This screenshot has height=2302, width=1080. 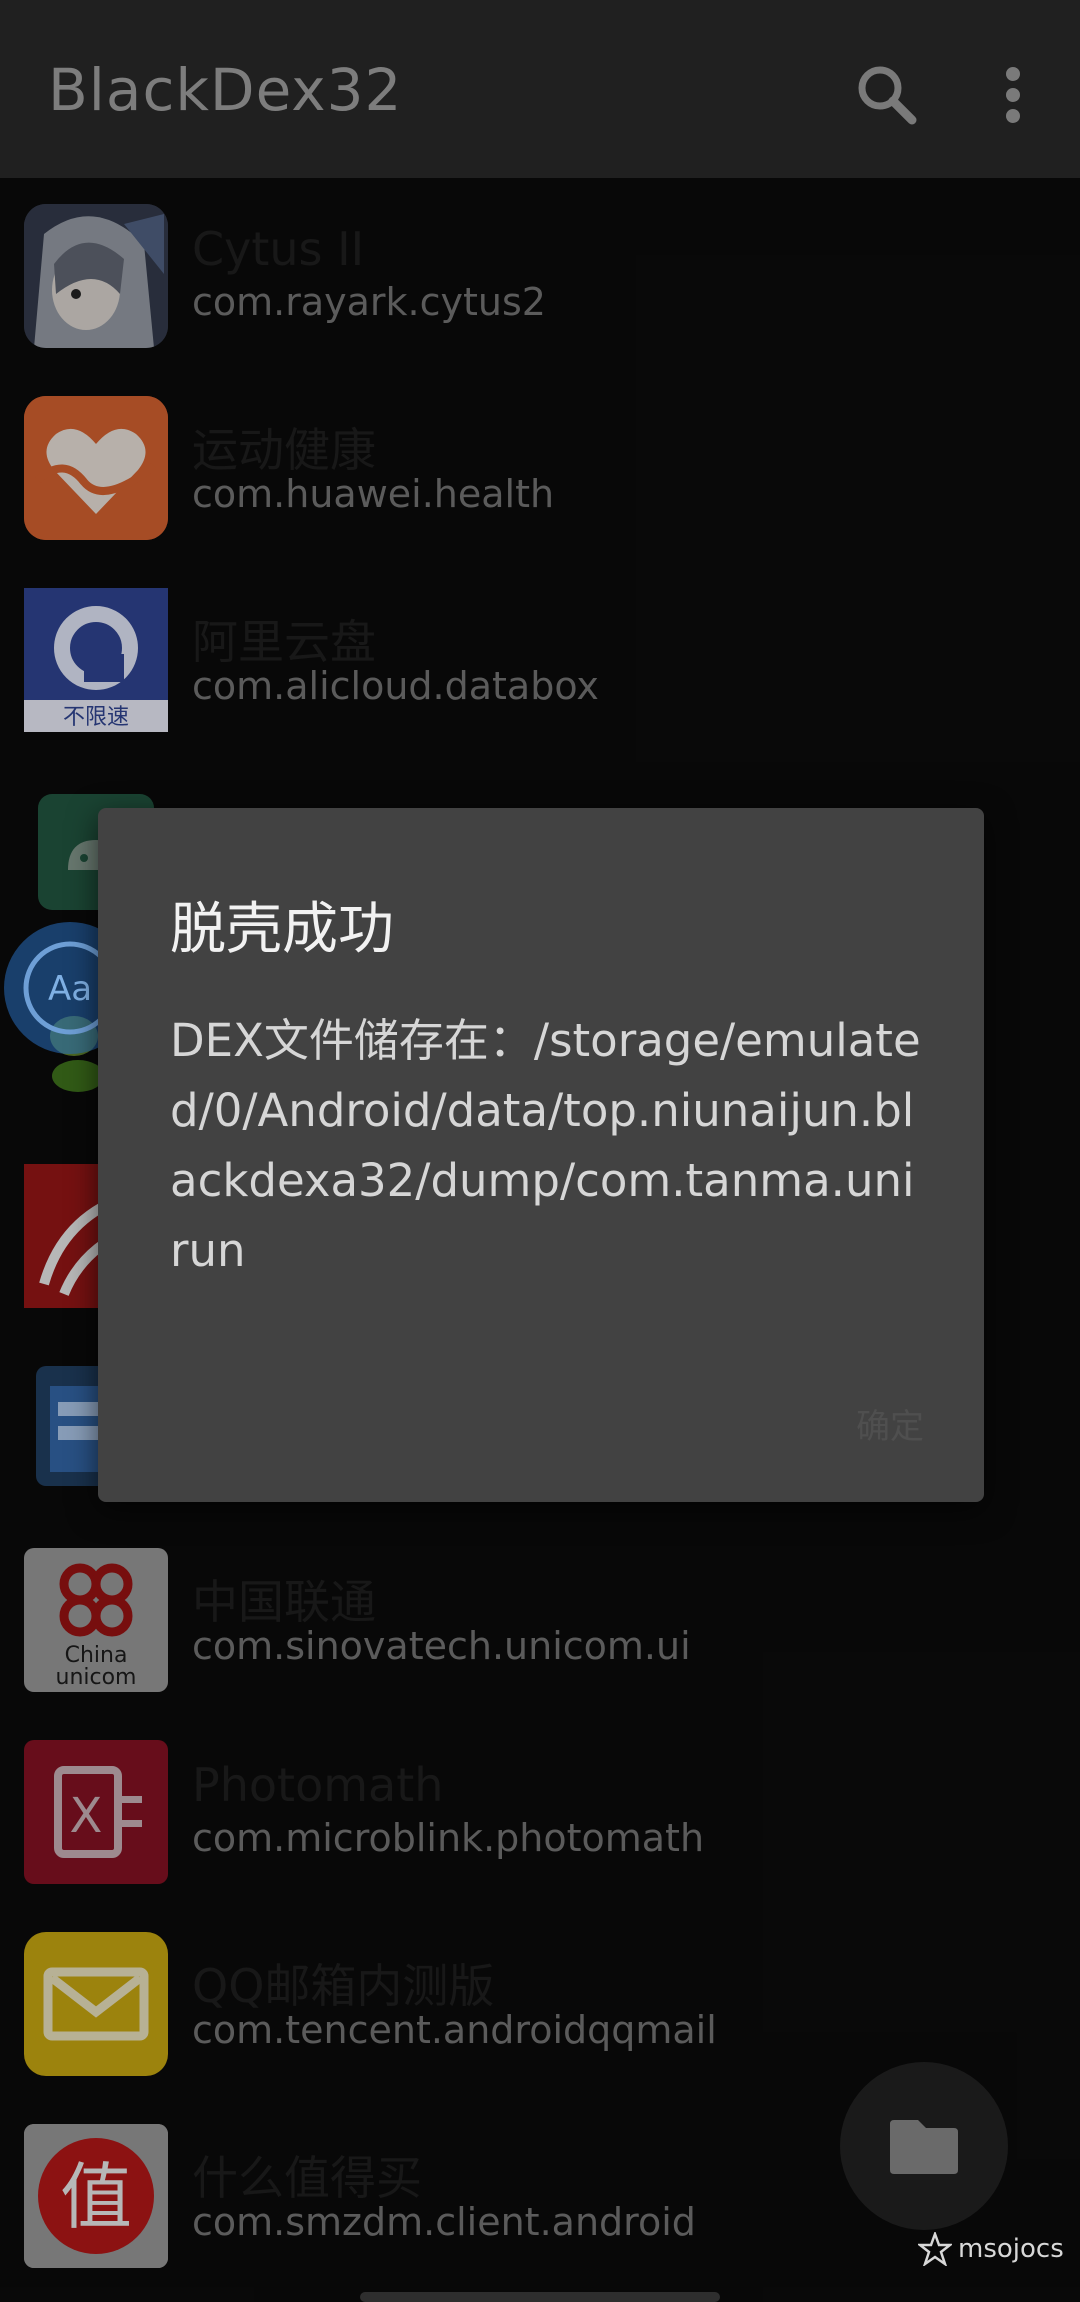 I want to click on folder-icon, so click(x=924, y=2147).